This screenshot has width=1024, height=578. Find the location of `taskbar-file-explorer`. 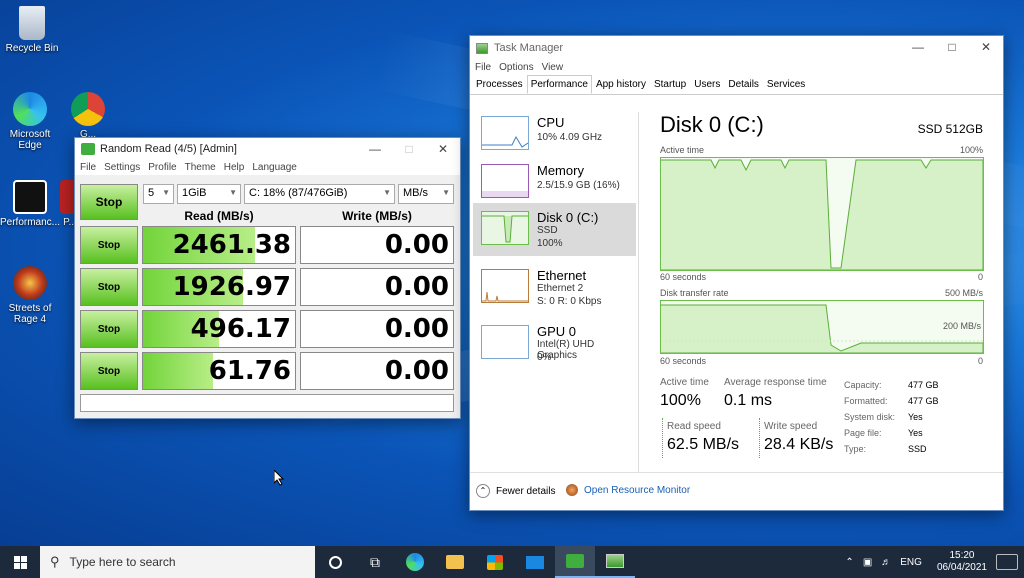

taskbar-file-explorer is located at coordinates (455, 562).